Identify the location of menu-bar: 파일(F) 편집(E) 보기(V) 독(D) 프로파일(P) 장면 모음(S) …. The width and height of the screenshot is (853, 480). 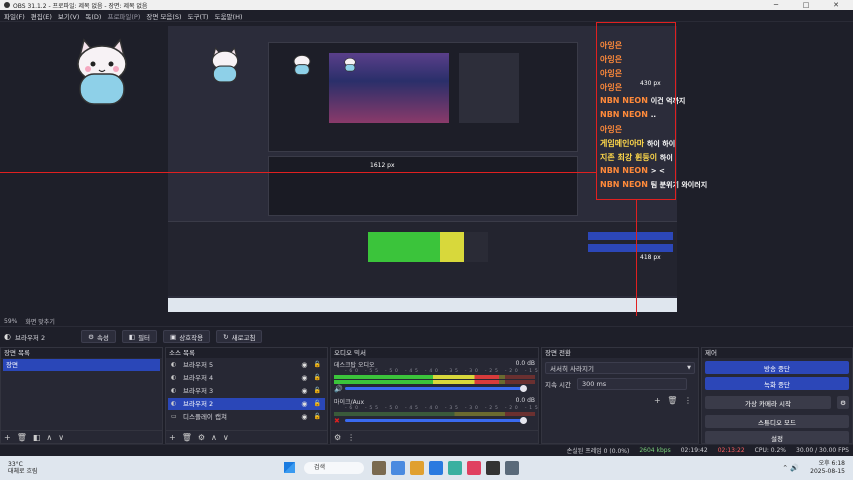
(426, 16).